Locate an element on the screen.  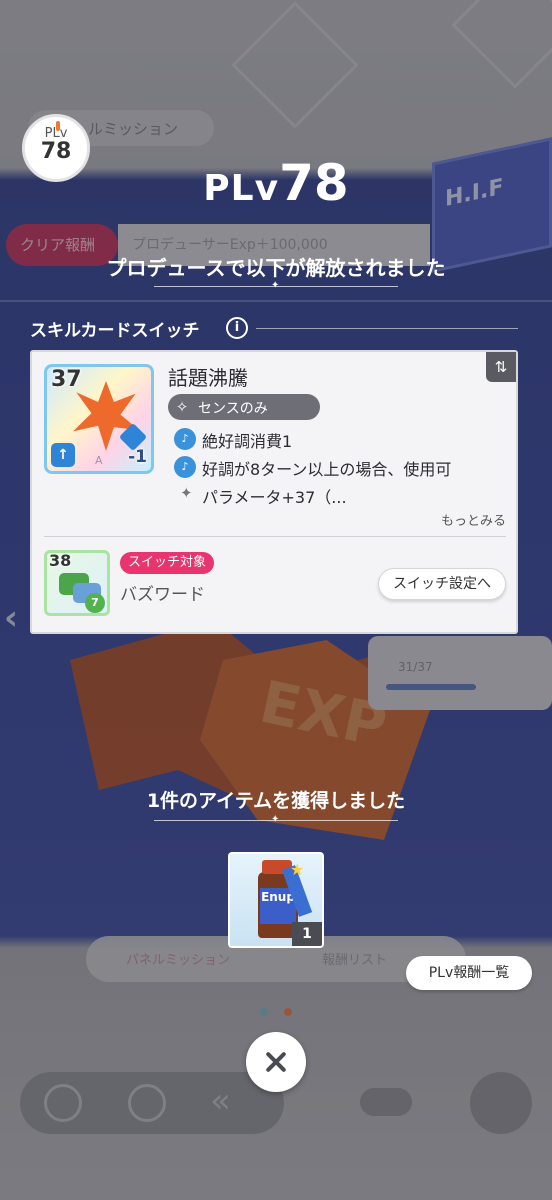
effect-line: 絶好調消費1 is located at coordinates (247, 441).